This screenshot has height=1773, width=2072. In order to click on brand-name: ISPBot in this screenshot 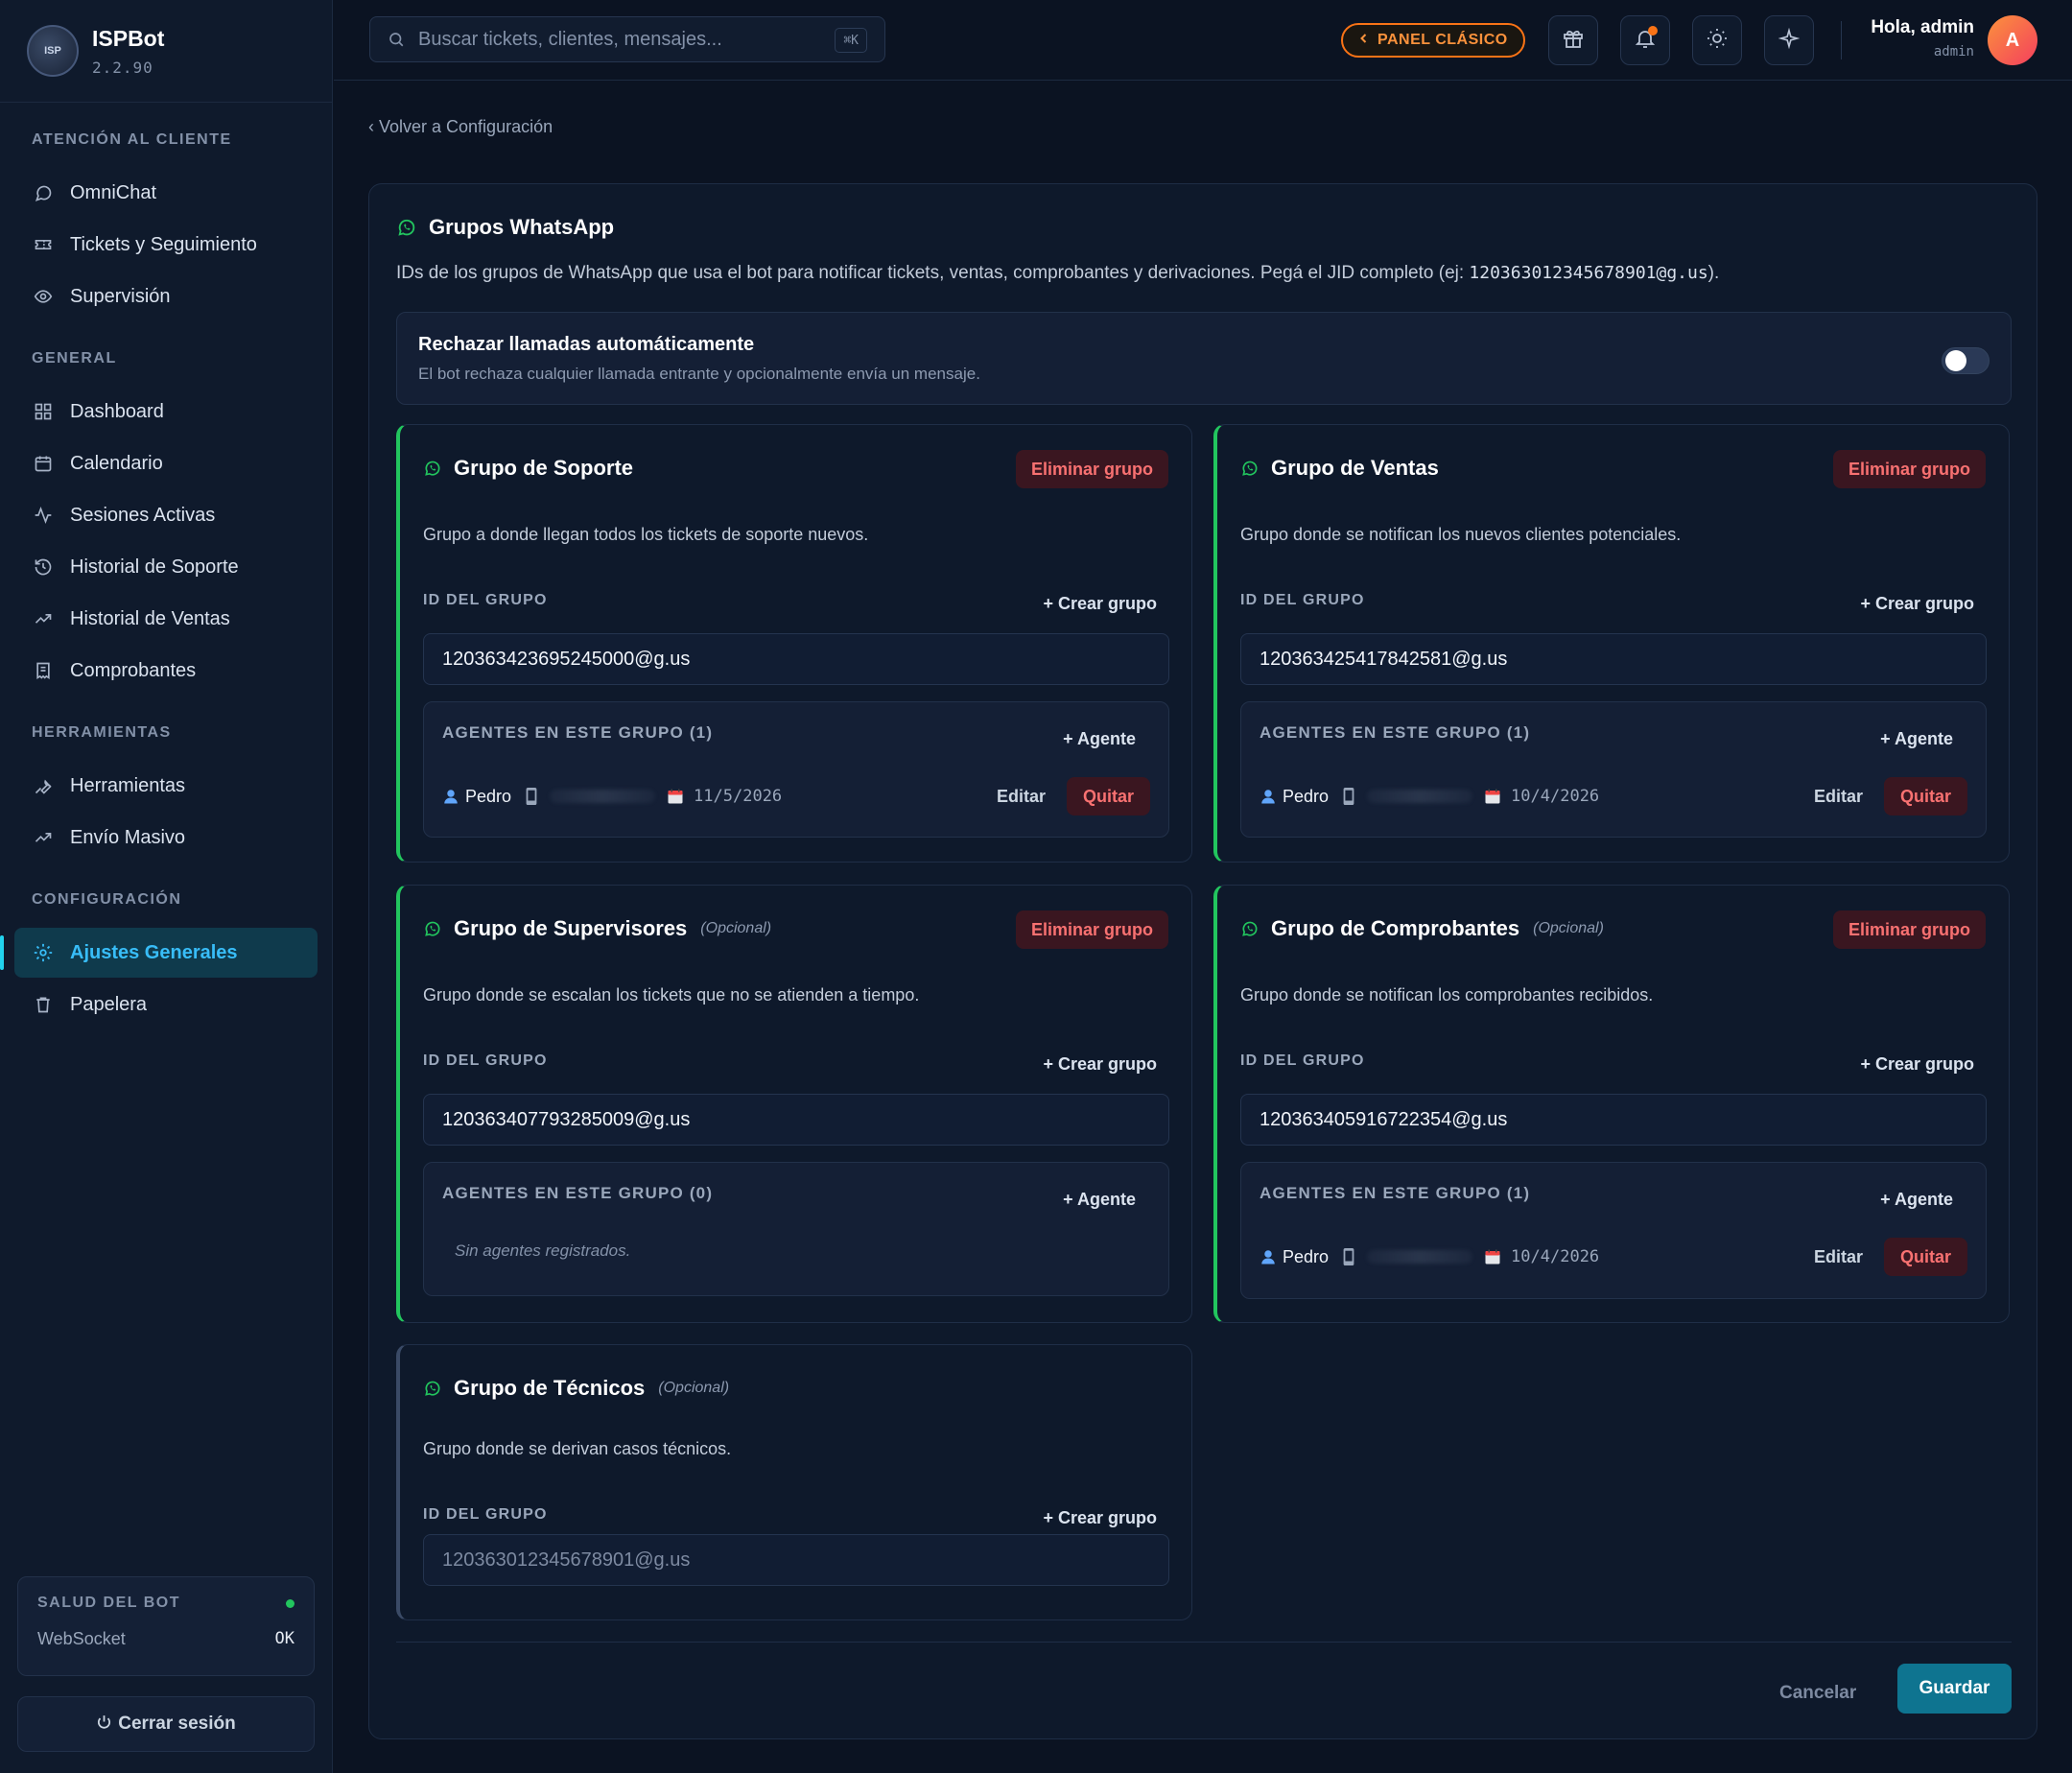, I will do `click(128, 38)`.